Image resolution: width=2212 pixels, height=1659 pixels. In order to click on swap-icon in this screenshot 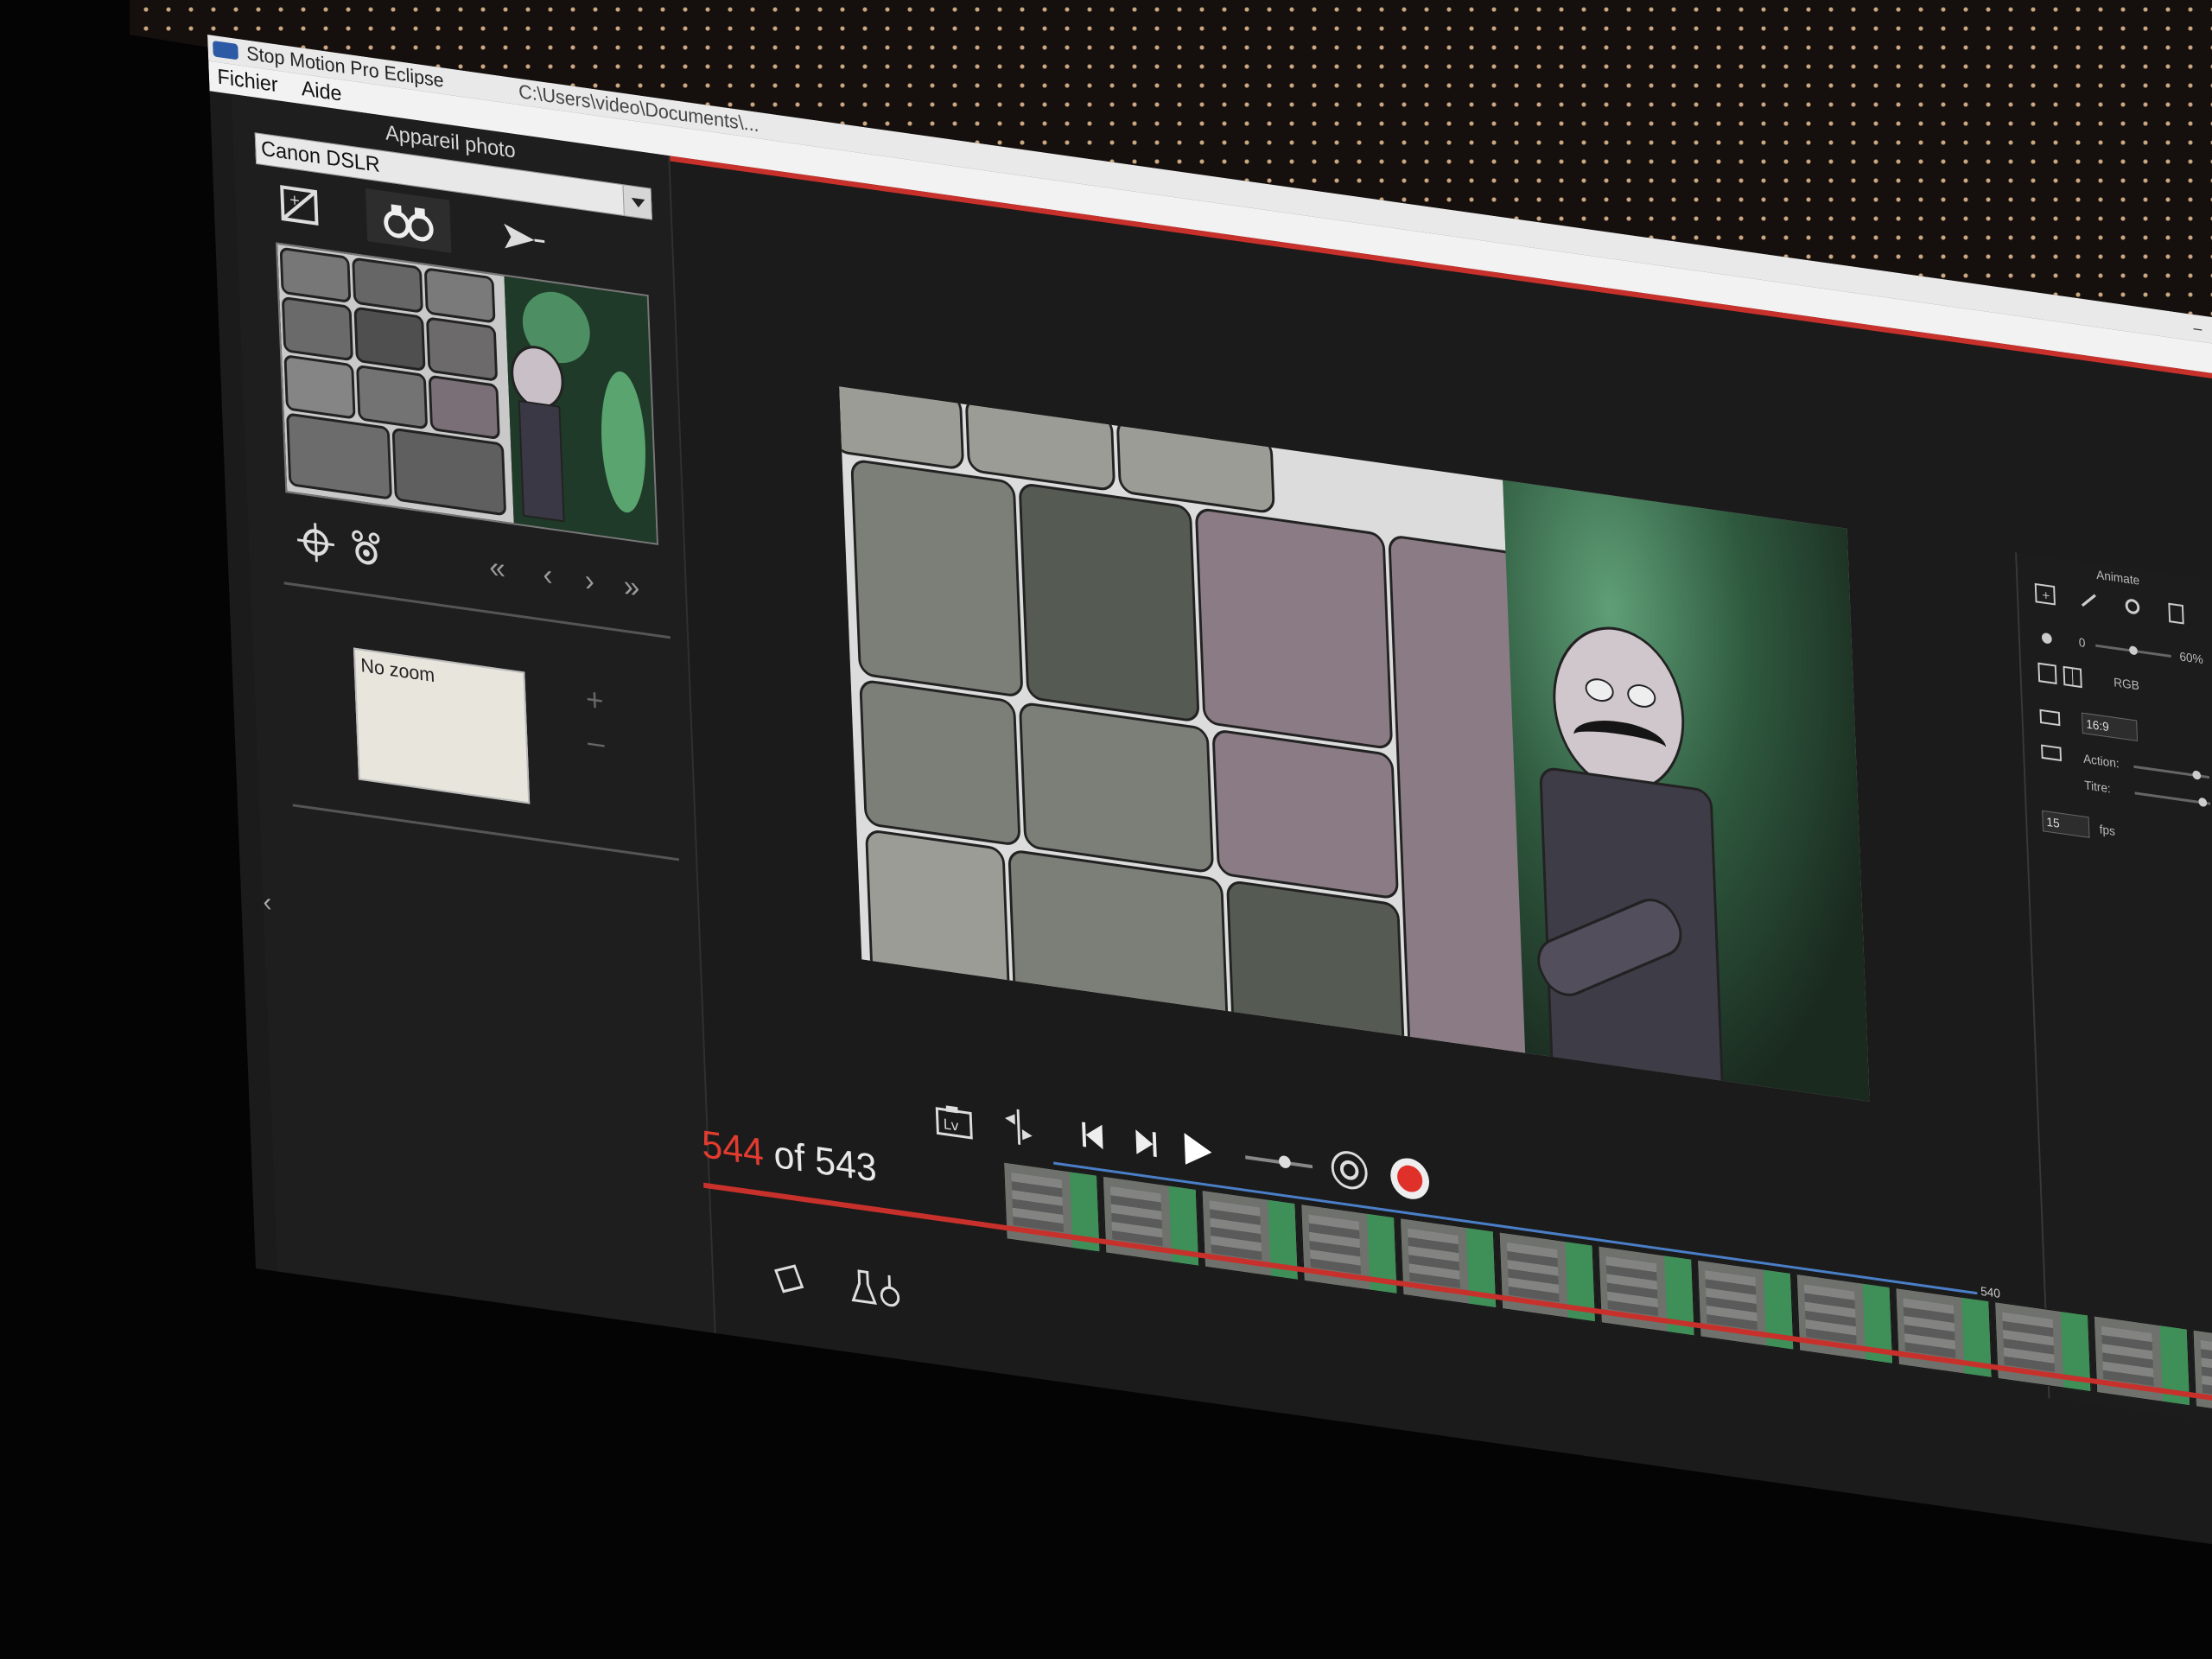, I will do `click(1019, 1126)`.